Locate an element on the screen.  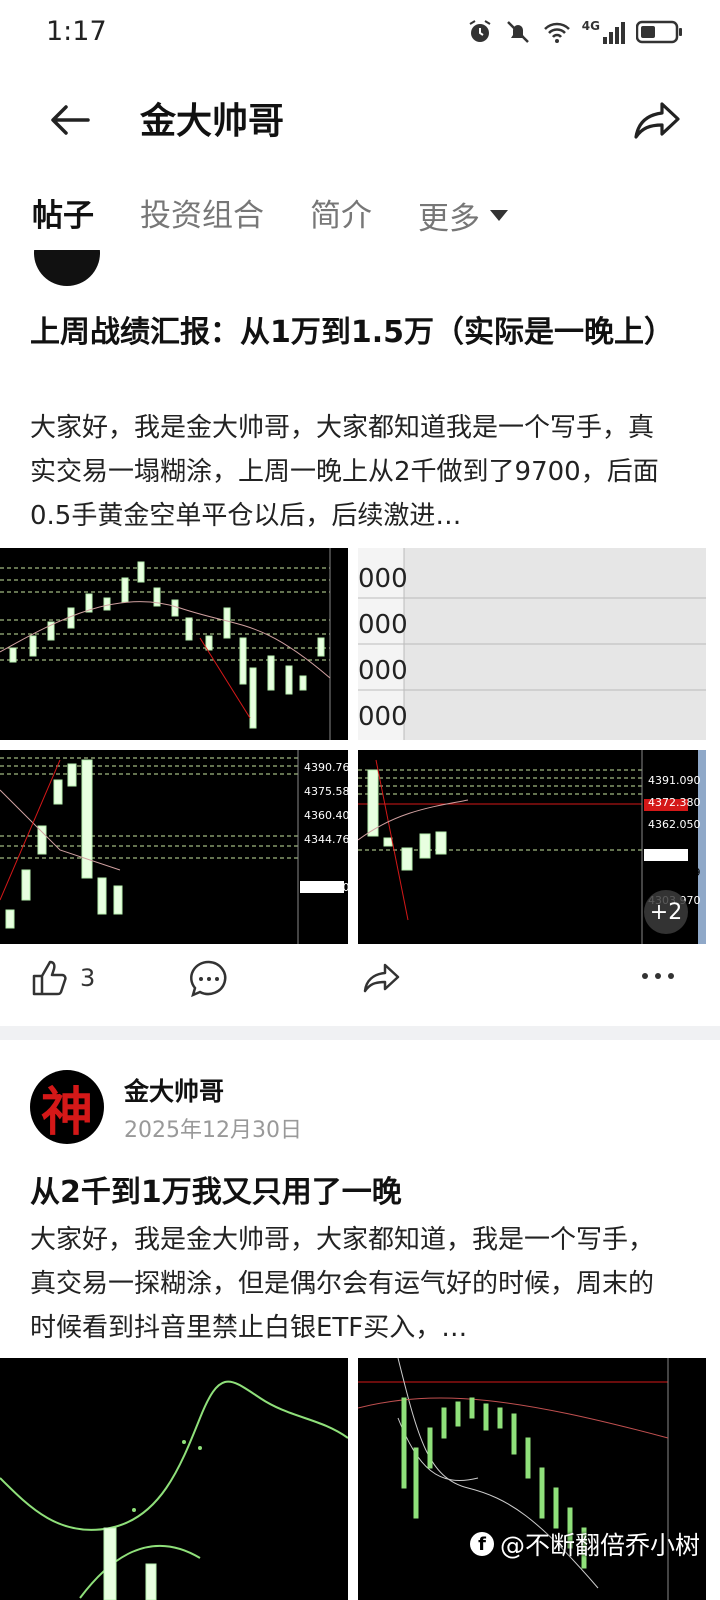
tab-more: 更多 is located at coordinates (464, 215).